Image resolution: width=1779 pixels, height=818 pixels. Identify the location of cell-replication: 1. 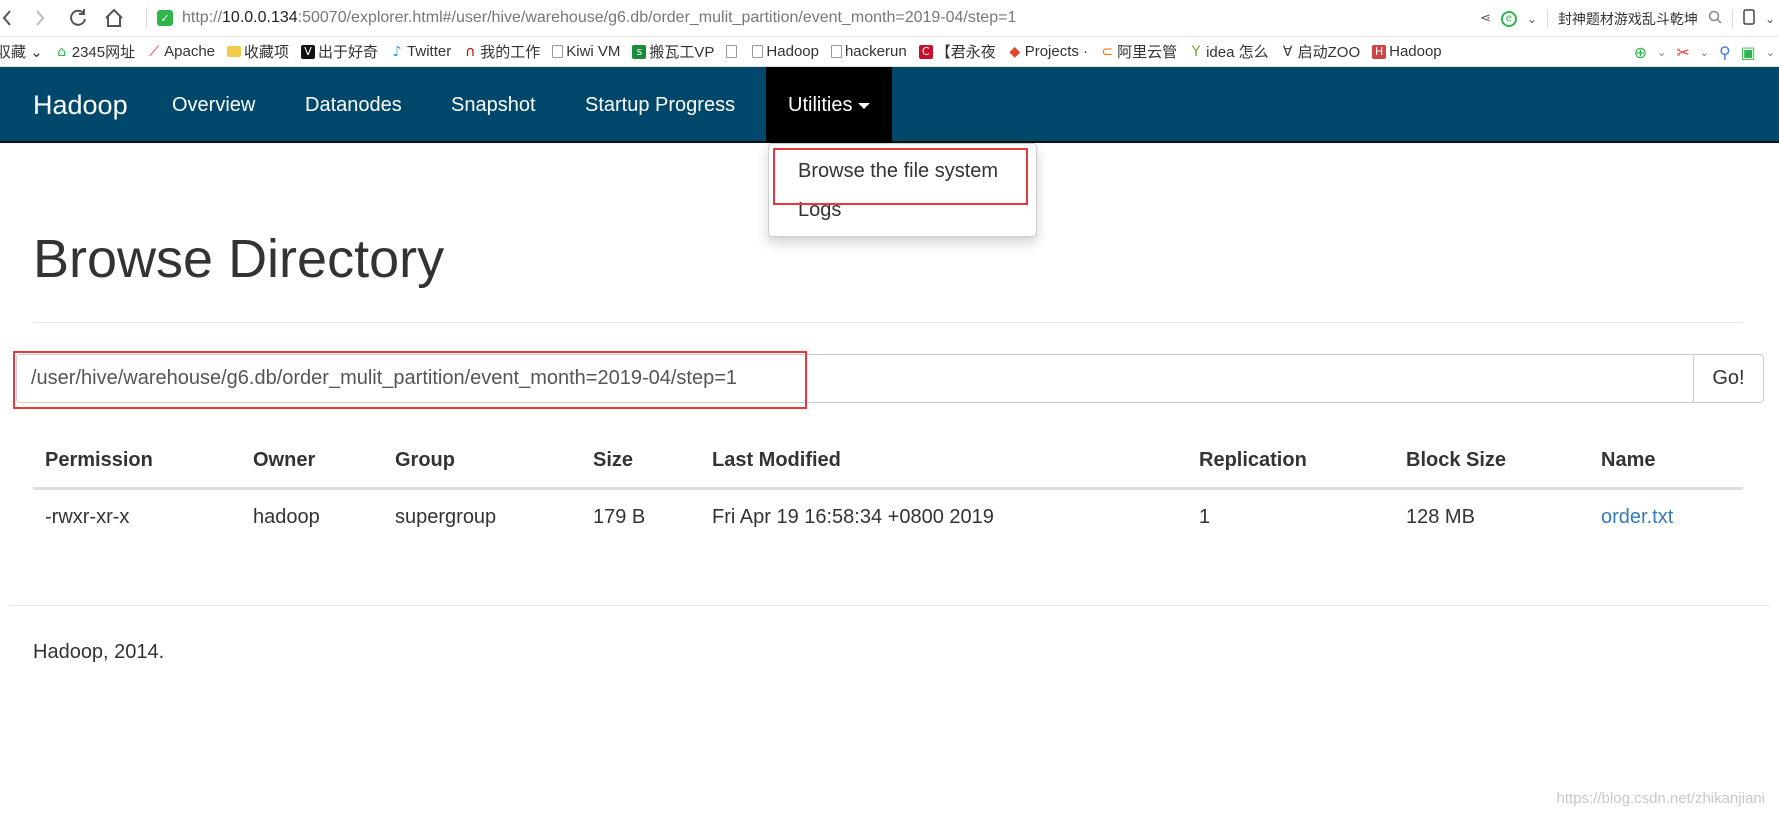
(1205, 517).